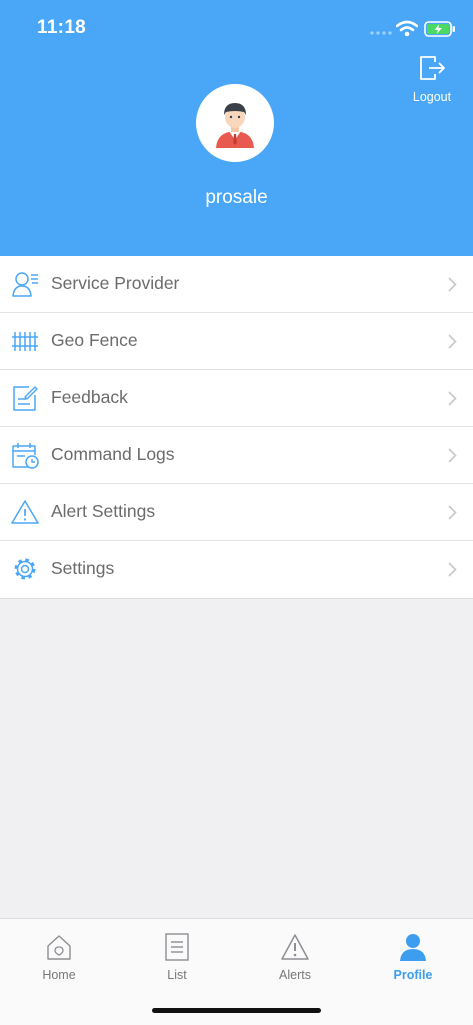 The height and width of the screenshot is (1025, 473). I want to click on tab-profile: Profile, so click(413, 959).